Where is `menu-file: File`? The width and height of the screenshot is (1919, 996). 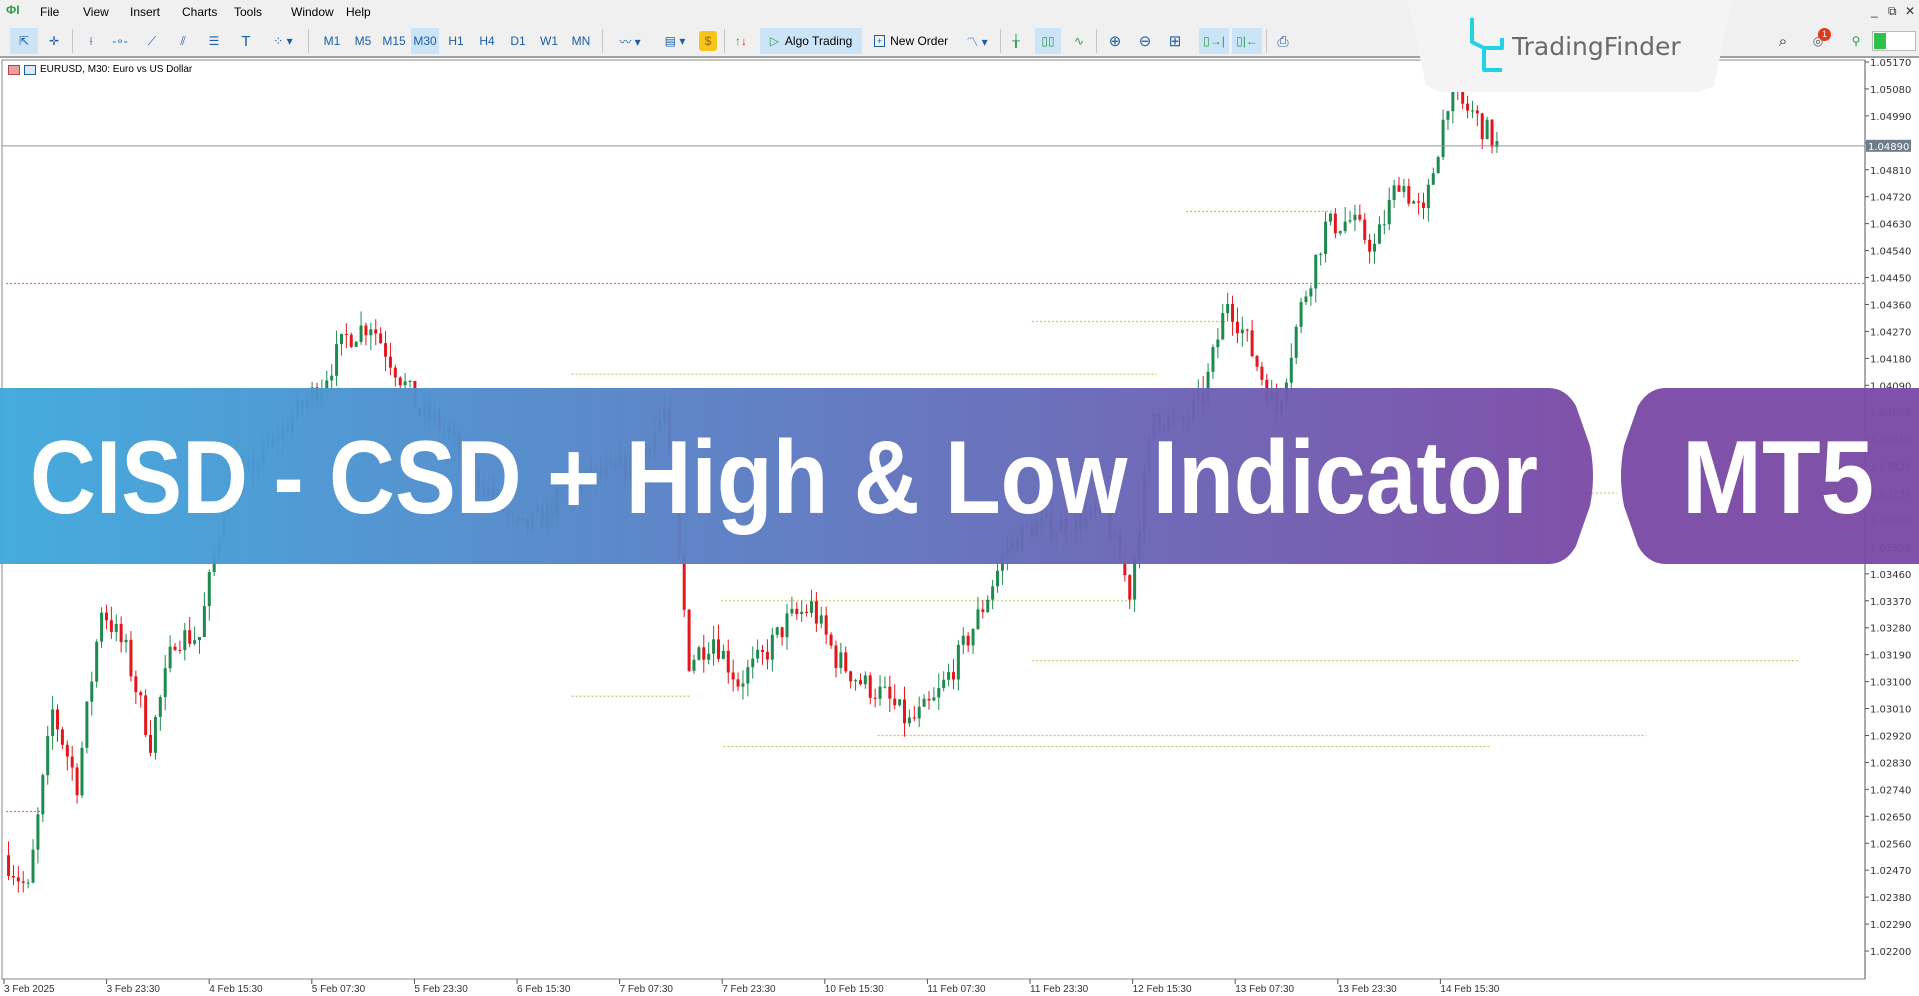 menu-file: File is located at coordinates (49, 12).